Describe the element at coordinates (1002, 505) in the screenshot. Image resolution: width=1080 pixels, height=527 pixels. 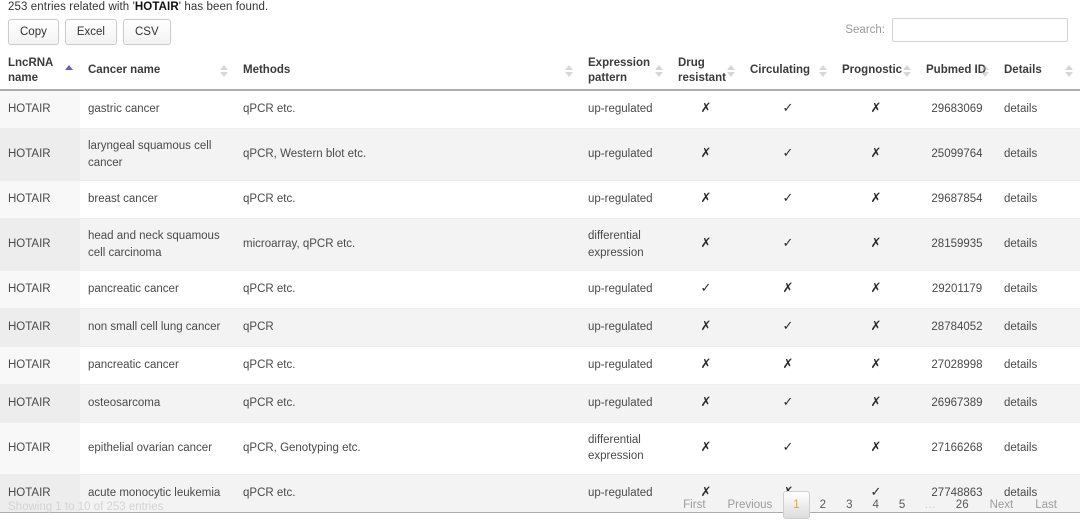
I see `page-button-next: Next` at that location.